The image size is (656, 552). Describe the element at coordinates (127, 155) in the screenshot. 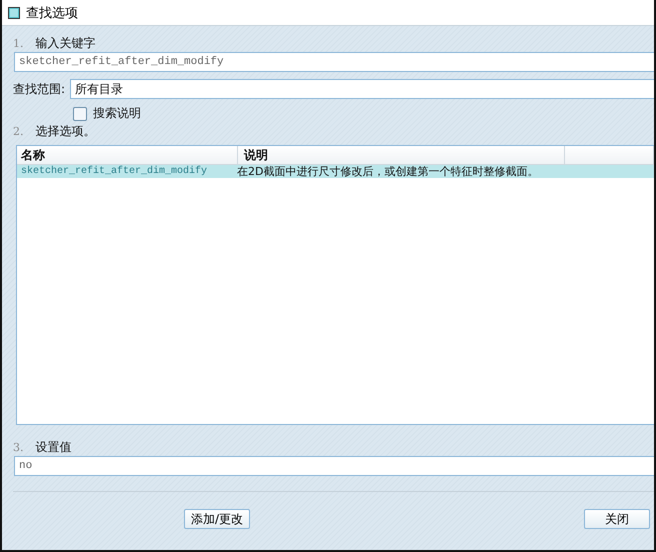

I see `column-header: 名称` at that location.